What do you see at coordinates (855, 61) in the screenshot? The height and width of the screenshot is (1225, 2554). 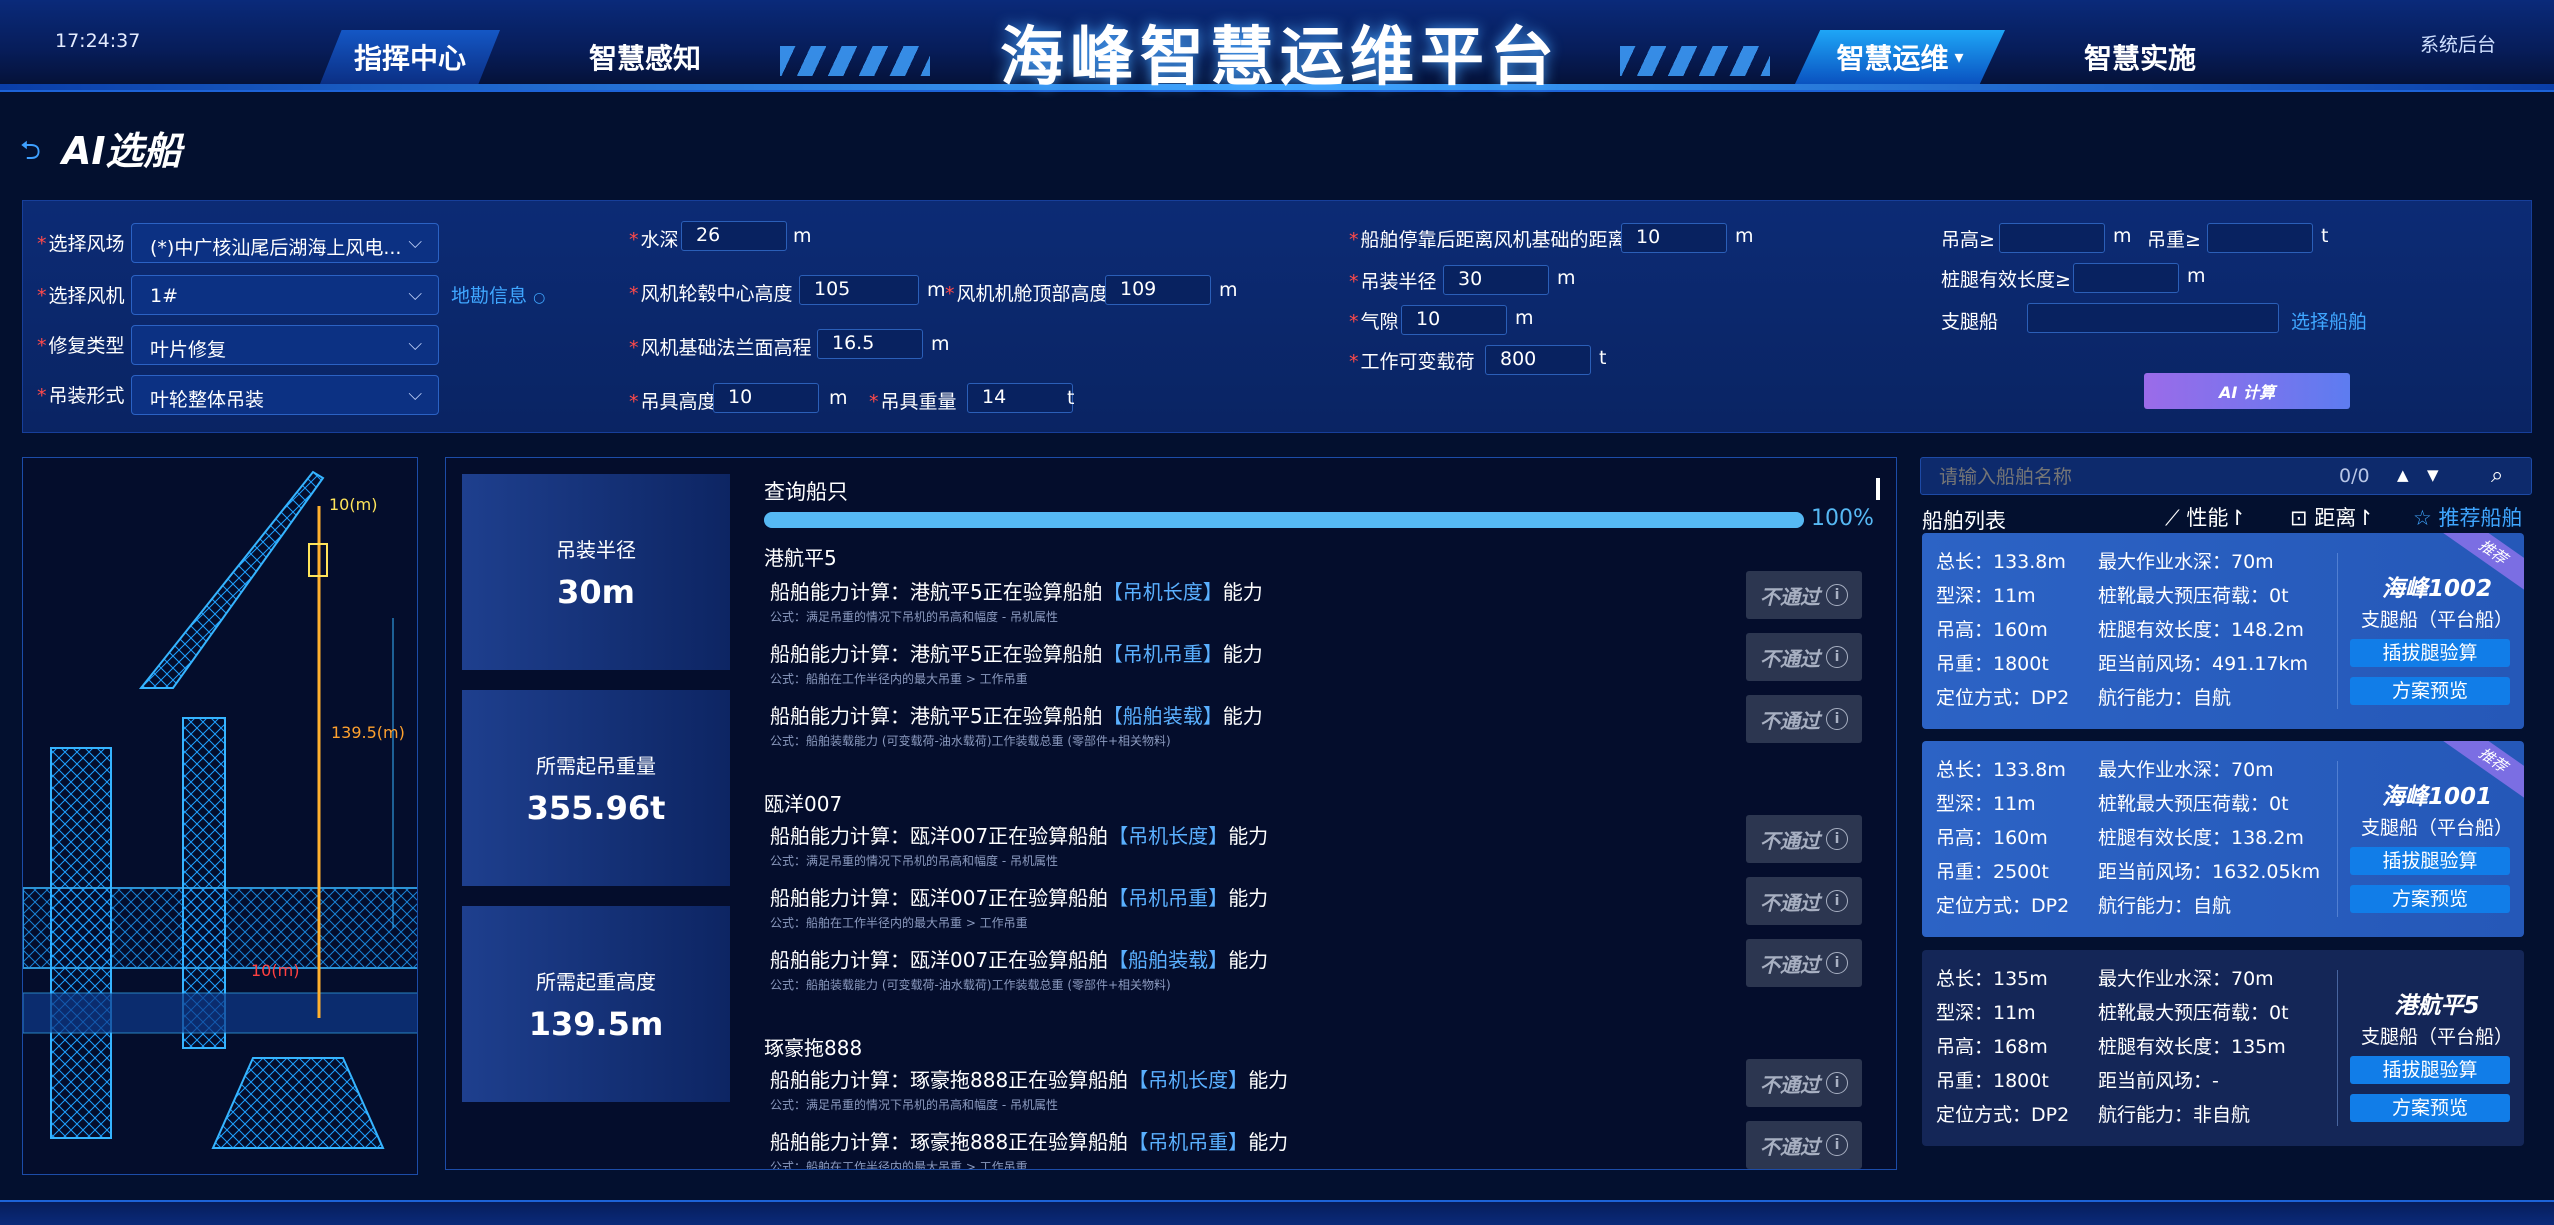 I see `header-decor-left` at bounding box center [855, 61].